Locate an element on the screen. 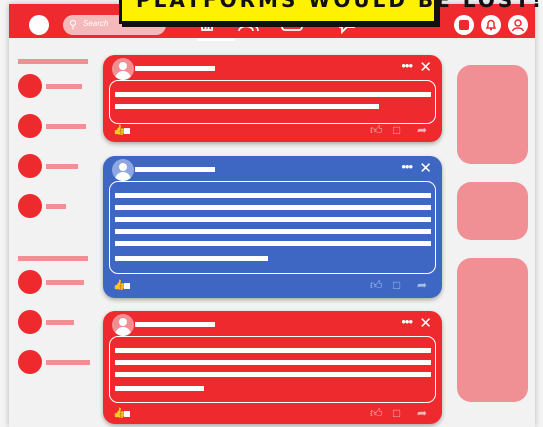 This screenshot has height=427, width=543. search-placeholder: Search is located at coordinates (96, 23).